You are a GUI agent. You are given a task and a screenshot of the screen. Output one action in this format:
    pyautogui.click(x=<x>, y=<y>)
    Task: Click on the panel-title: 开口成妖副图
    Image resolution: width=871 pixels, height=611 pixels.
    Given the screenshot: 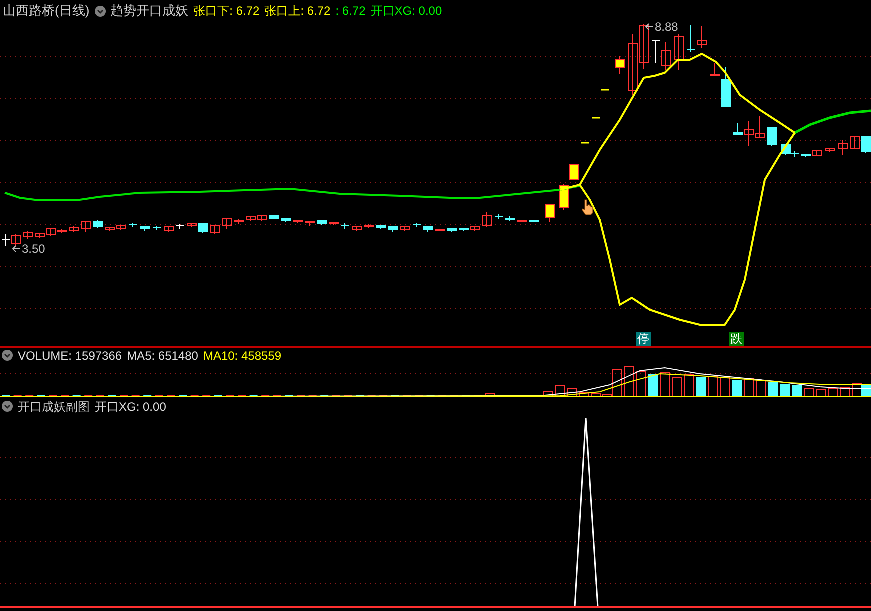 What is the action you would take?
    pyautogui.click(x=54, y=407)
    